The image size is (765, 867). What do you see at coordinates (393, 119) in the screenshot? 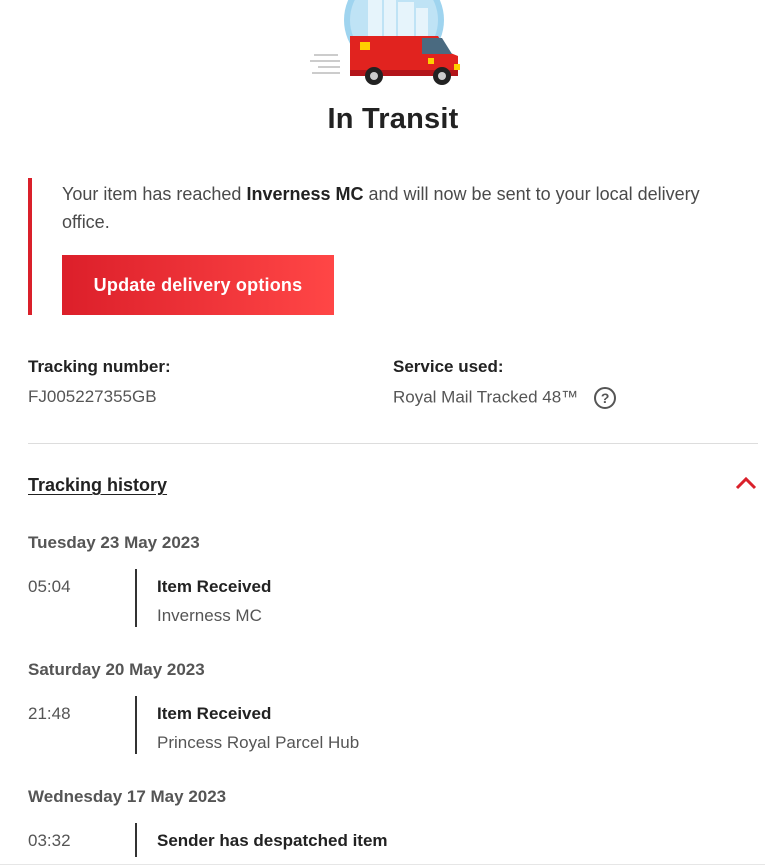
I see `status-title: In Transit` at bounding box center [393, 119].